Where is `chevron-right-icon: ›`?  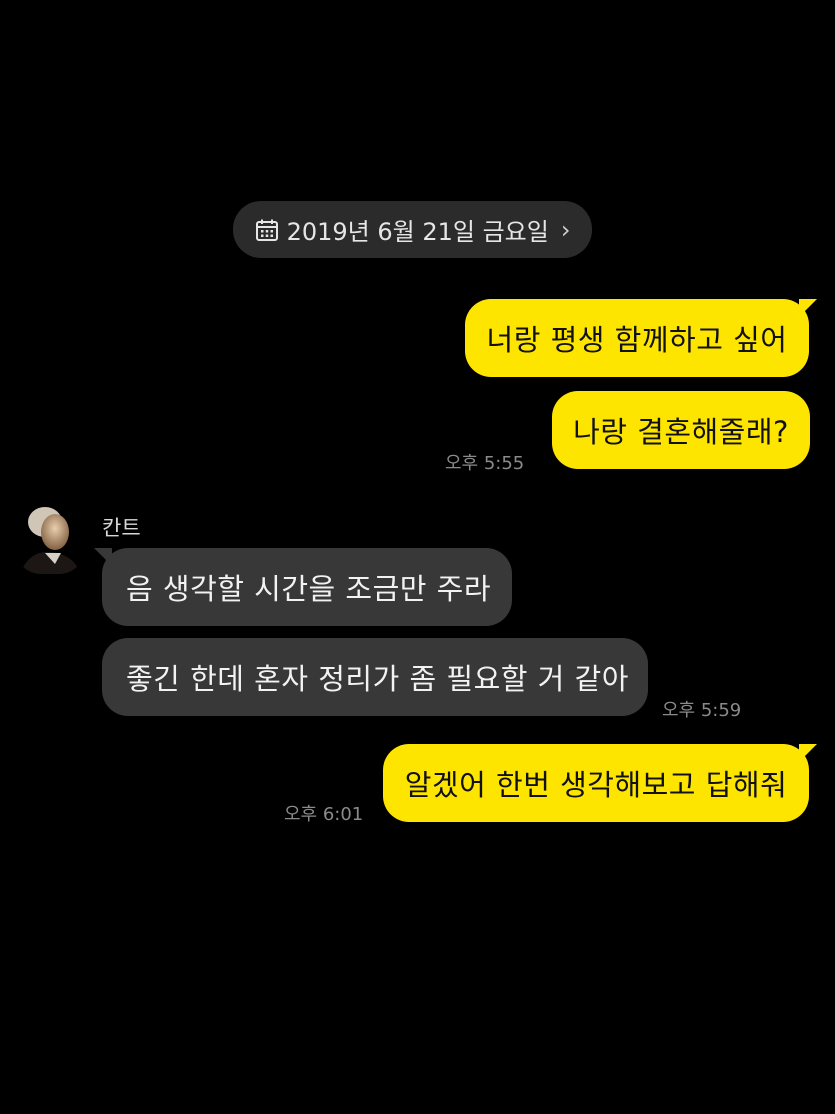 chevron-right-icon: › is located at coordinates (565, 229).